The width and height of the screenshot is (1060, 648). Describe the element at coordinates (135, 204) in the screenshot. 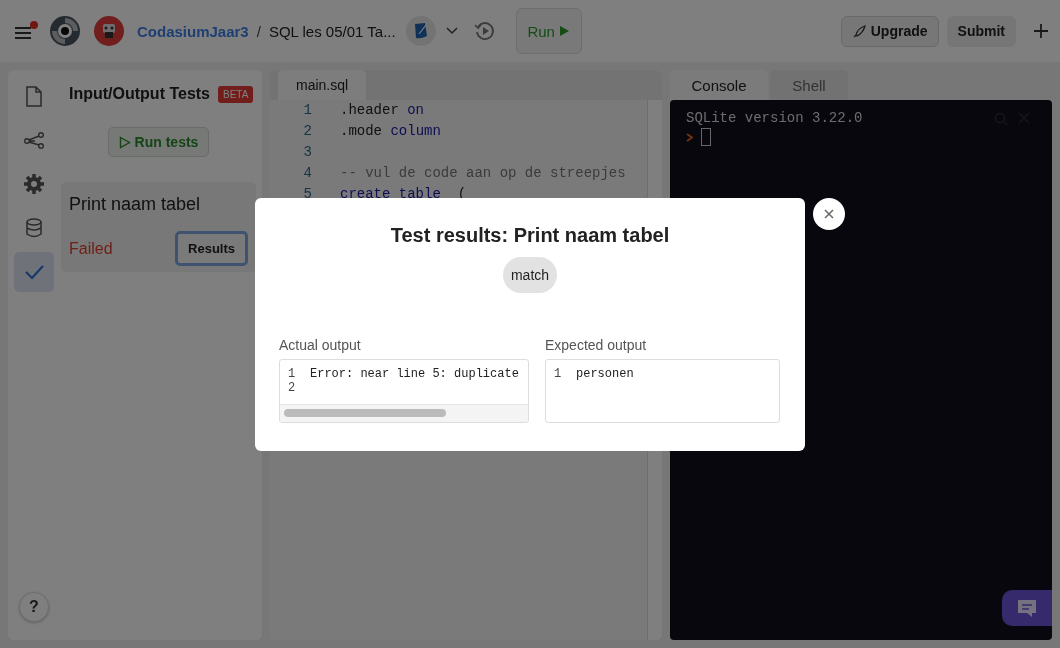

I see `test-name: Print naam tabel` at that location.